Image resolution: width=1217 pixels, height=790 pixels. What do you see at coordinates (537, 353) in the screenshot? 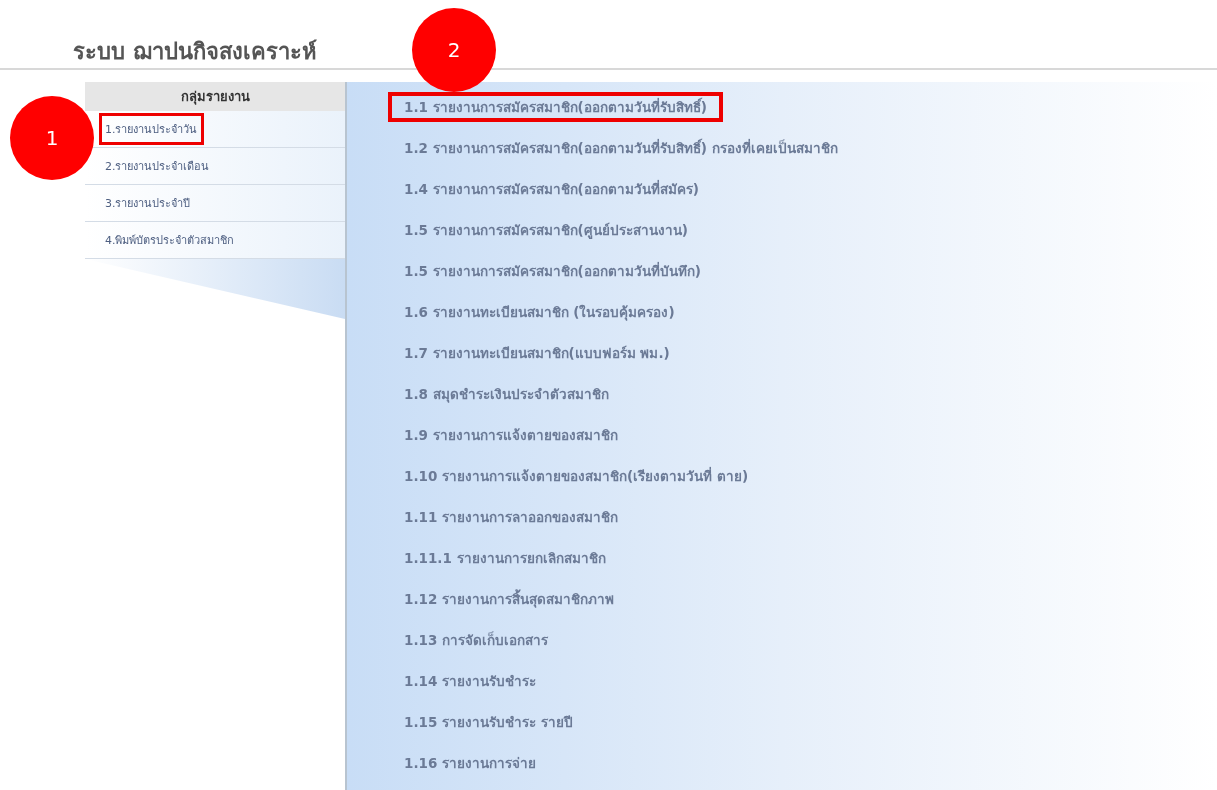
I see `report-link: 1.7 รายงานทะเบียนสมาชิก(แบบฟอร์ม พม.)` at bounding box center [537, 353].